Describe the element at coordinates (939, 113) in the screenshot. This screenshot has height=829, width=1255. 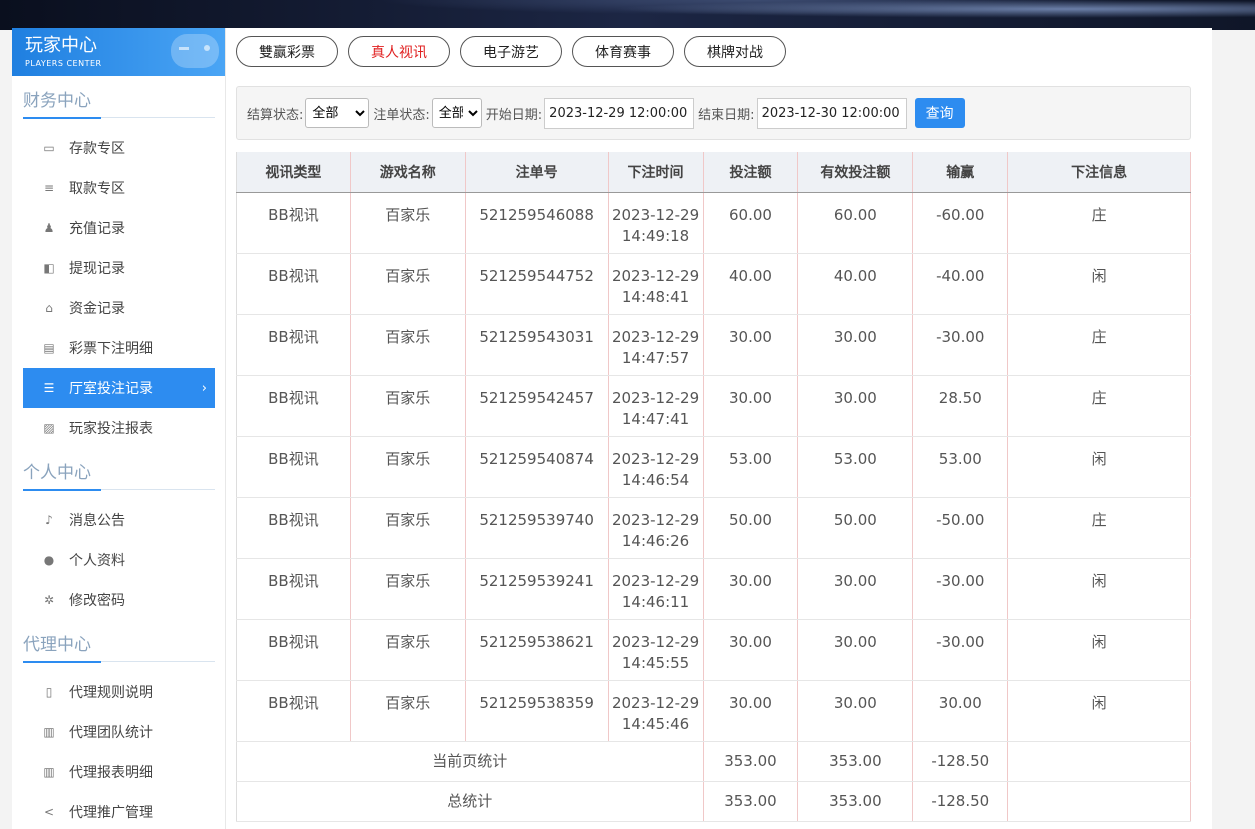
I see `query-button: 查询` at that location.